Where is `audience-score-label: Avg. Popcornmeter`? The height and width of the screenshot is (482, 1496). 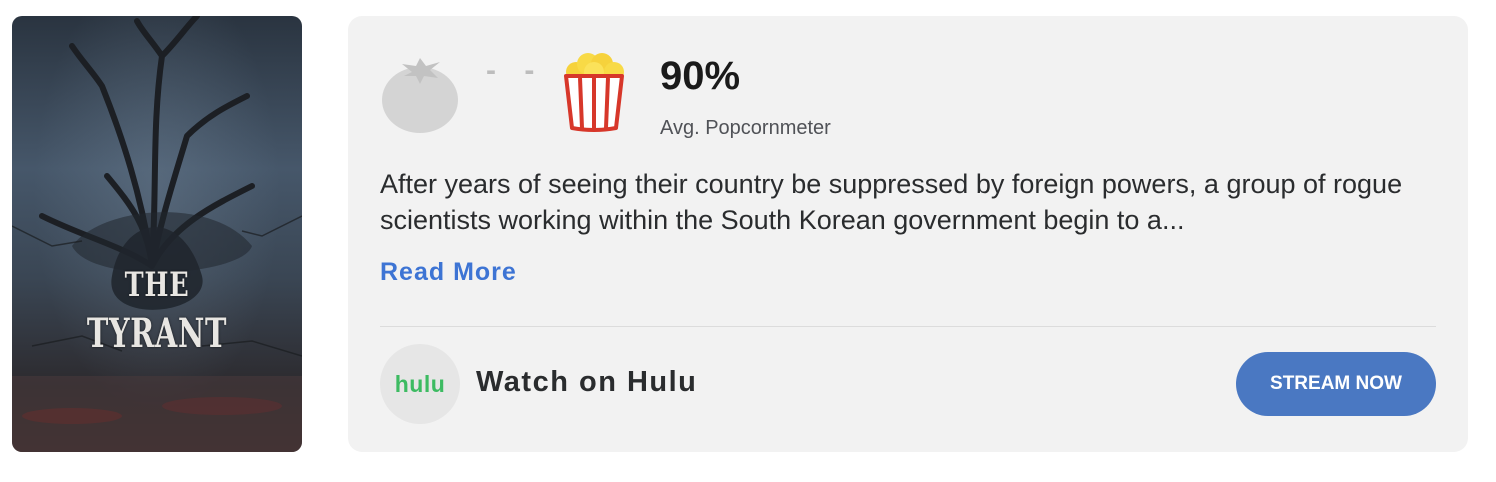 audience-score-label: Avg. Popcornmeter is located at coordinates (745, 128).